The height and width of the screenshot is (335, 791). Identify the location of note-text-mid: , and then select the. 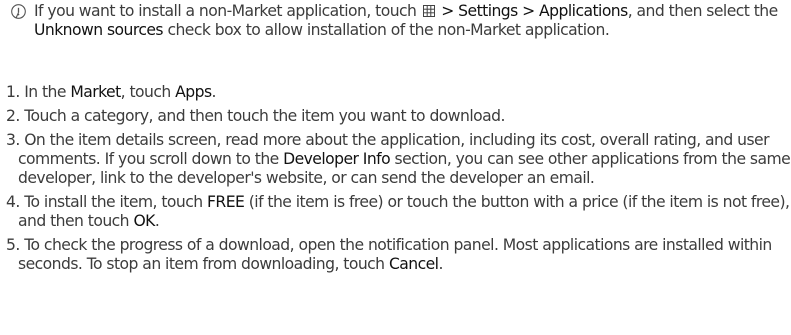
(703, 11).